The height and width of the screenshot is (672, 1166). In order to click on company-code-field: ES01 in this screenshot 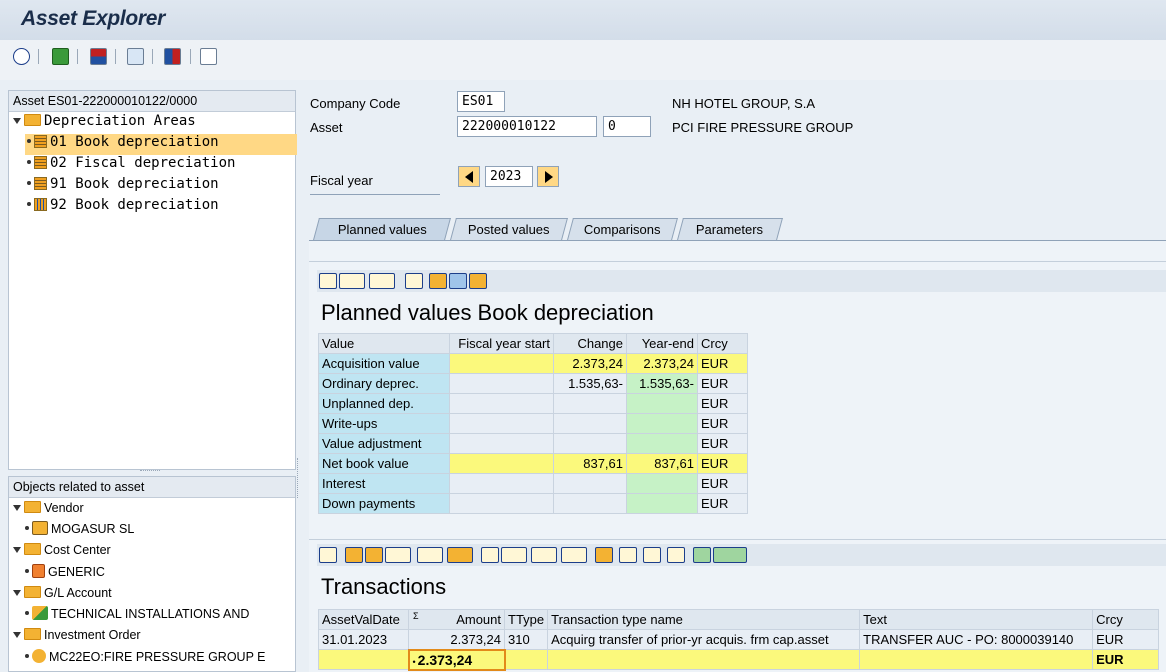, I will do `click(481, 101)`.